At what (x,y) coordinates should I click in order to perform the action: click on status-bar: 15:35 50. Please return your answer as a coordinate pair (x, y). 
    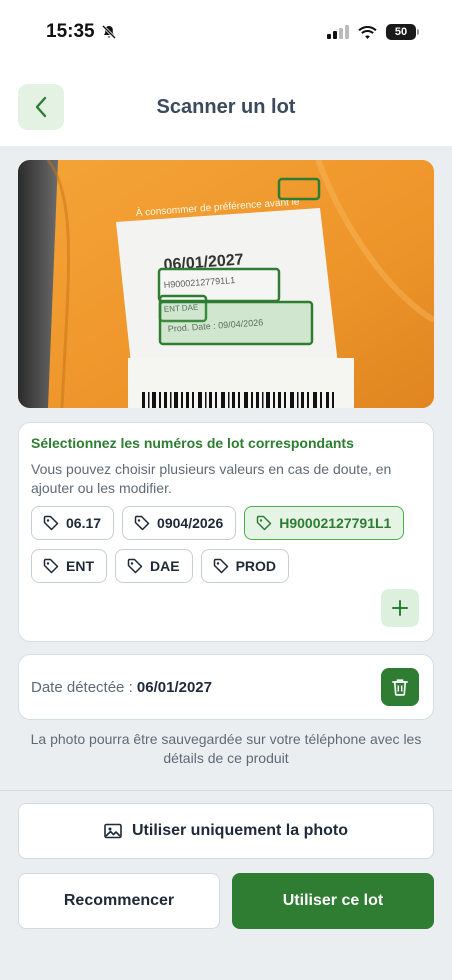
    Looking at the image, I should click on (226, 32).